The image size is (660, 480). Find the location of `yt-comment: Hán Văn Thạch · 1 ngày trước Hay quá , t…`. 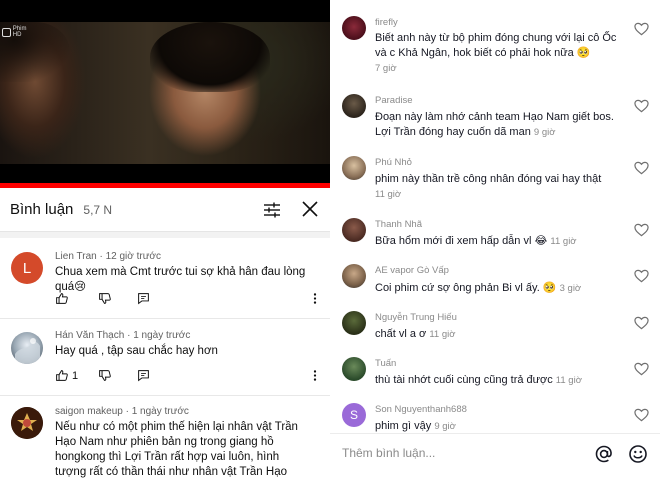

yt-comment: Hán Văn Thạch · 1 ngày trước Hay quá , t… is located at coordinates (165, 357).